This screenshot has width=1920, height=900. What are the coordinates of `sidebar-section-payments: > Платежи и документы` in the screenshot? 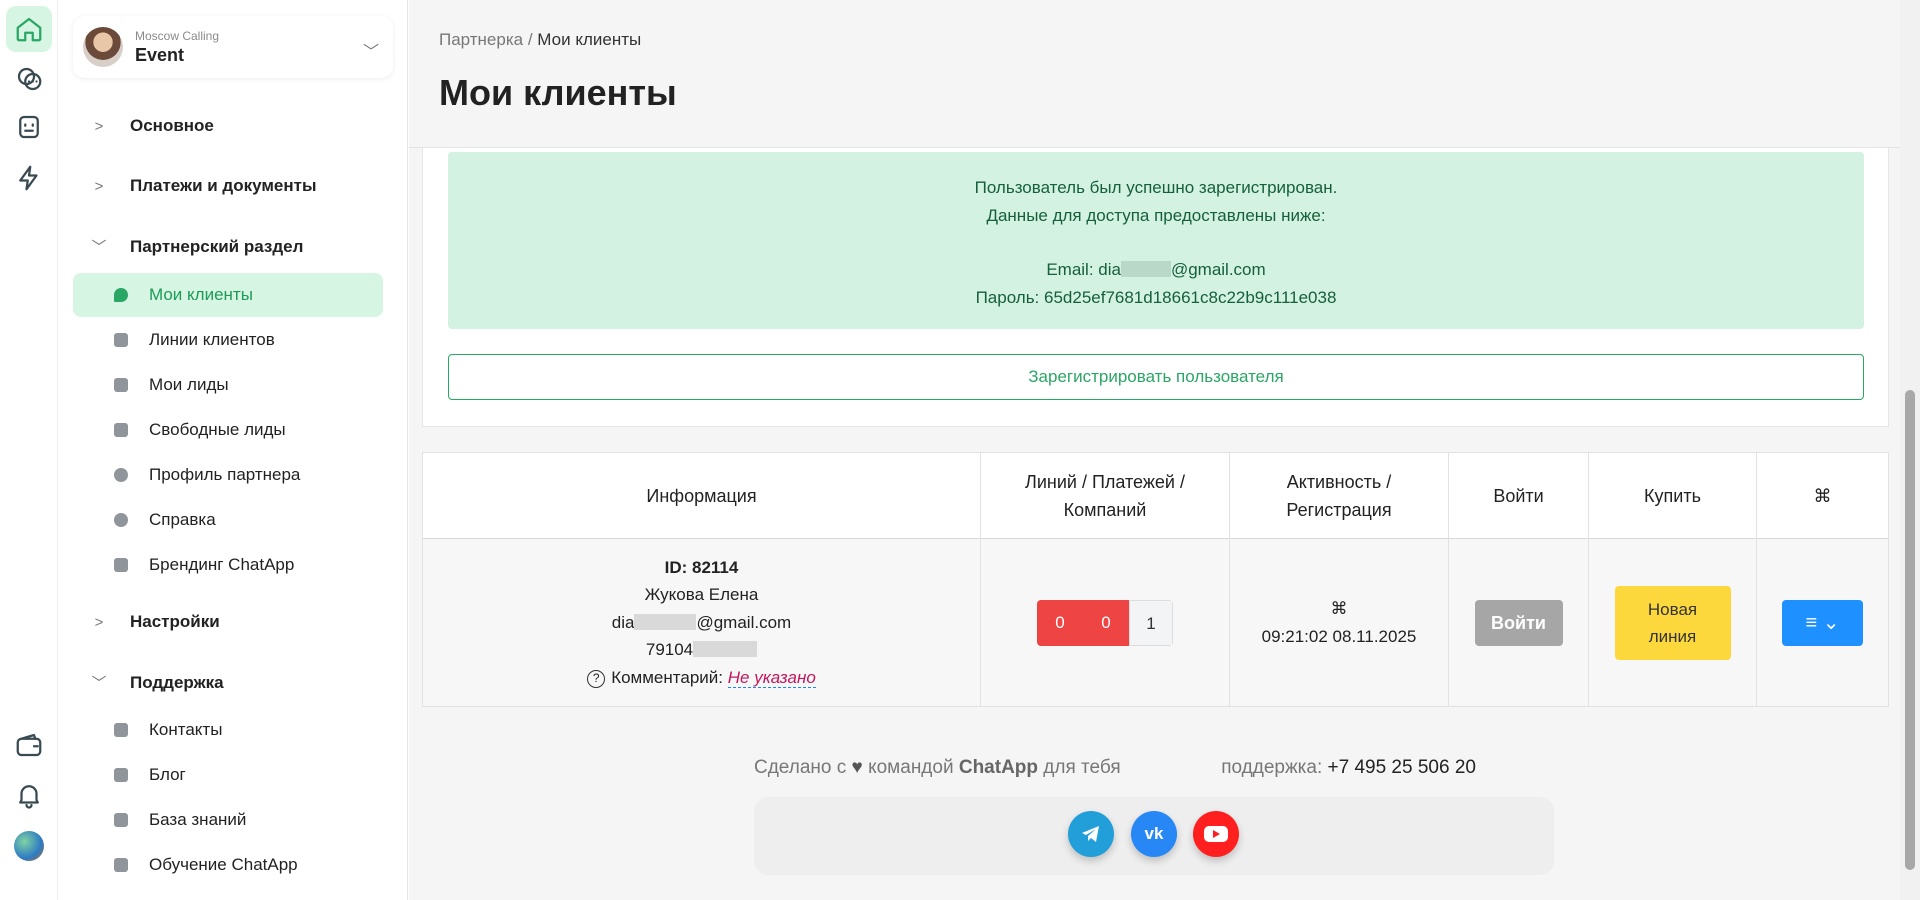 It's located at (202, 186).